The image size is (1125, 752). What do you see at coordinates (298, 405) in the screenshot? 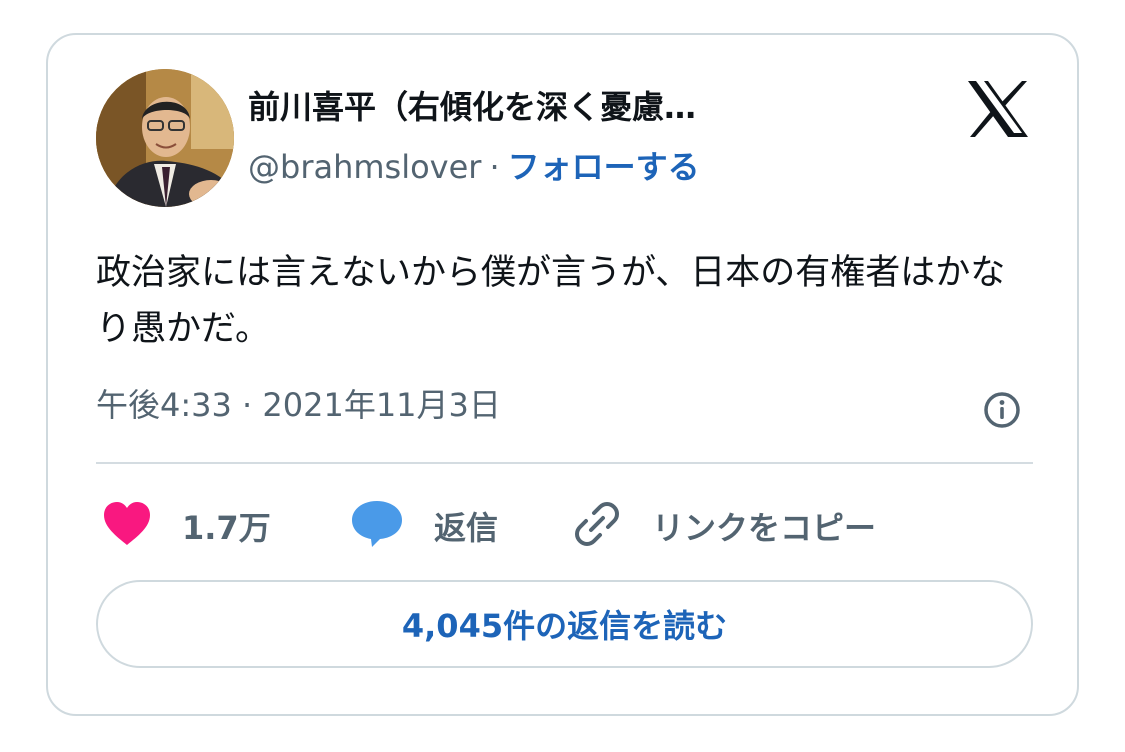
I see `tweet-timestamp: 午後4:33 · 2021年11月3日` at bounding box center [298, 405].